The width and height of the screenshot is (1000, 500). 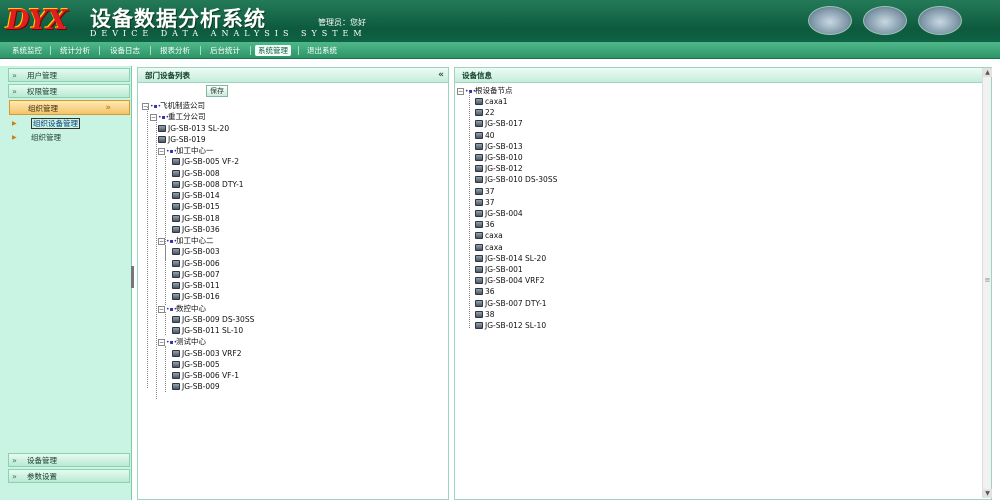 I want to click on tree-device-node: 38, so click(x=485, y=314).